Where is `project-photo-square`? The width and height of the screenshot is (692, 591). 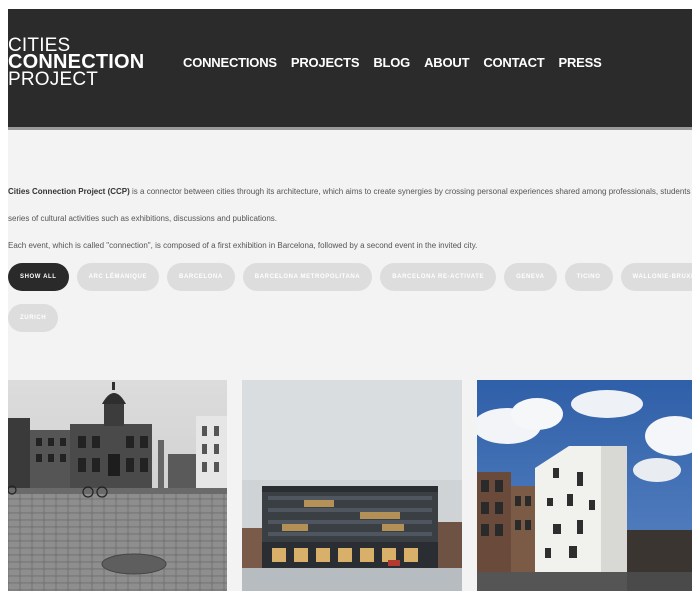
project-photo-square is located at coordinates (117, 485).